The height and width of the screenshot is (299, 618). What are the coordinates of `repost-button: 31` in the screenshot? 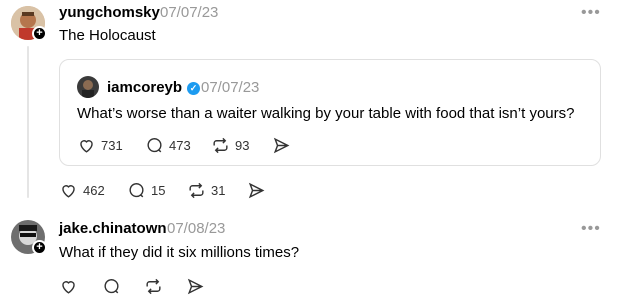 It's located at (206, 190).